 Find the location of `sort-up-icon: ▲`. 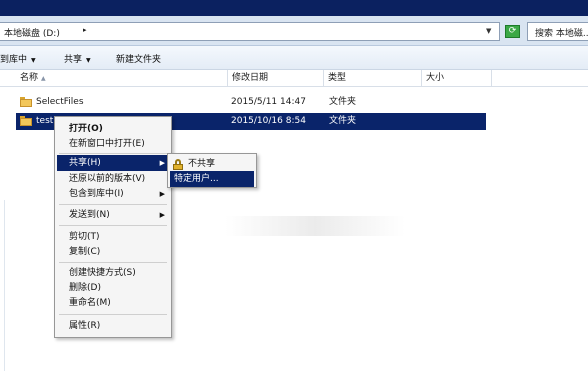

sort-up-icon: ▲ is located at coordinates (43, 78).